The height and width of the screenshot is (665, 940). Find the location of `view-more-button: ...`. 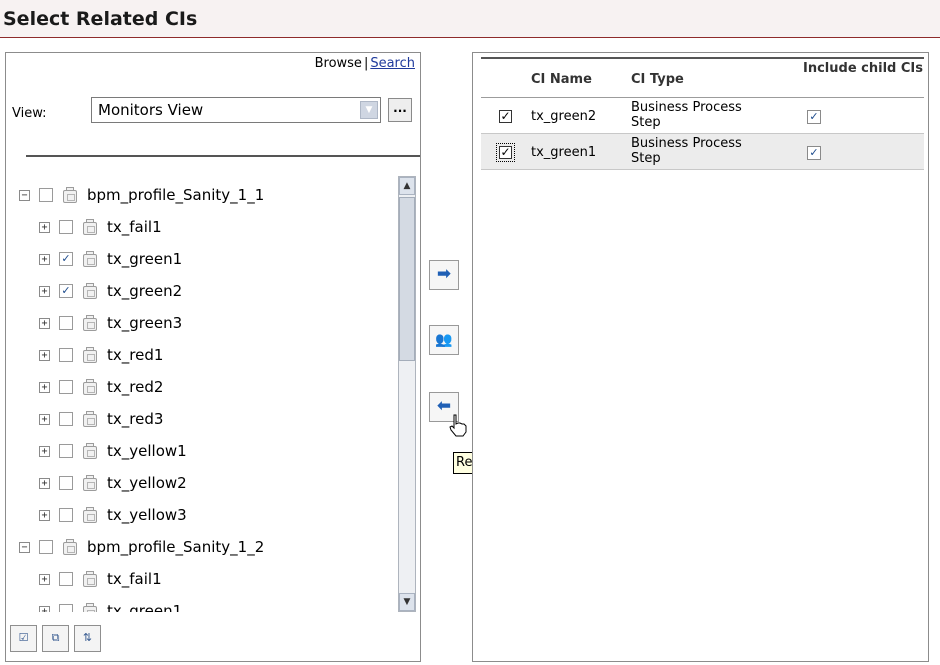

view-more-button: ... is located at coordinates (400, 110).